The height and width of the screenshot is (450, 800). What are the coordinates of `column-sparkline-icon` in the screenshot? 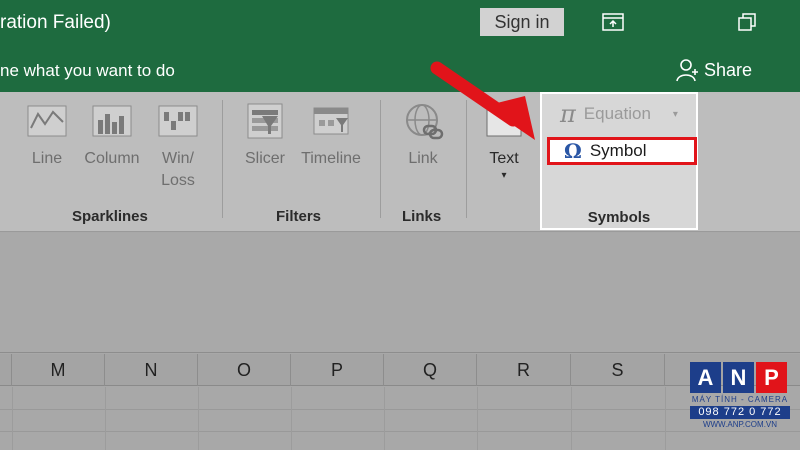 It's located at (112, 121).